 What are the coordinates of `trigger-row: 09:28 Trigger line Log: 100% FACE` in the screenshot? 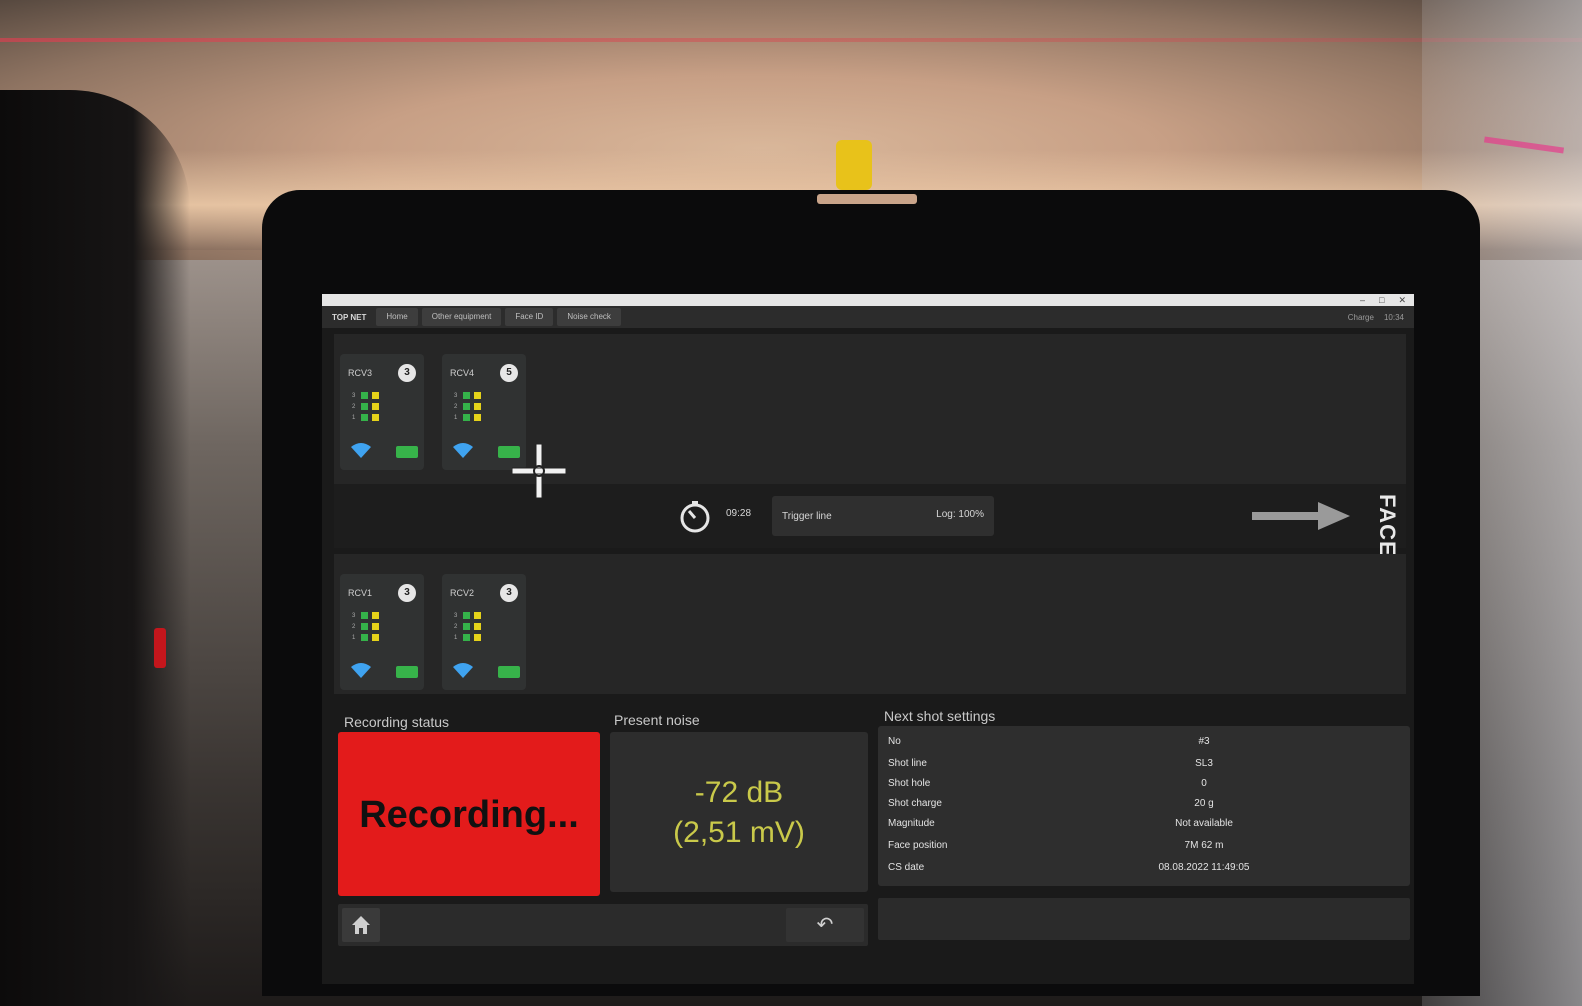 It's located at (870, 520).